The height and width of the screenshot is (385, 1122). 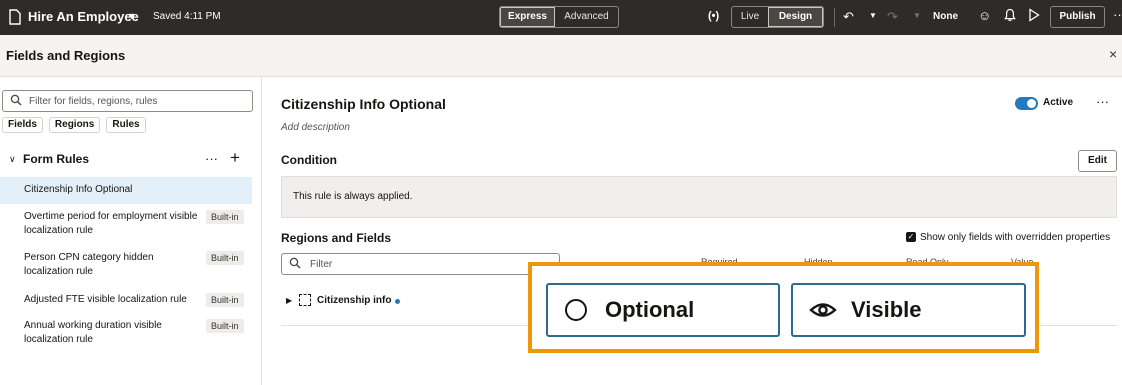 I want to click on live-option: Live, so click(x=750, y=17).